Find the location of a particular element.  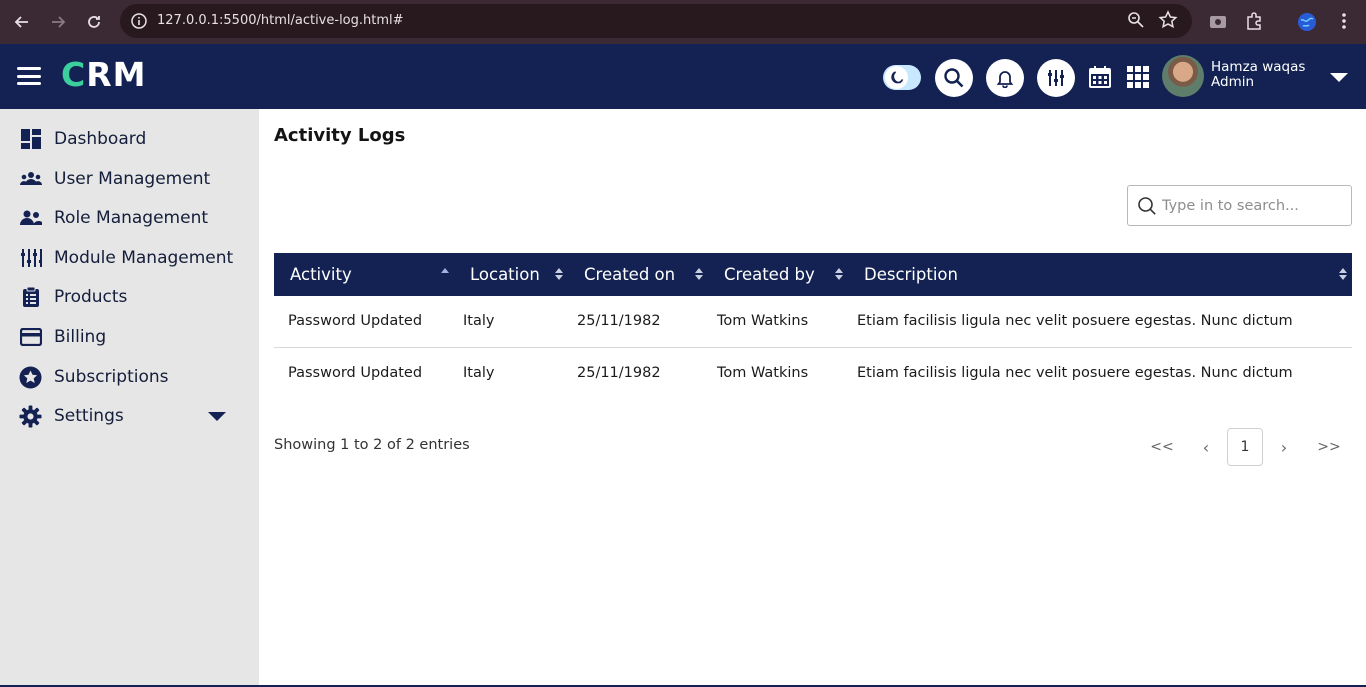

apps-grid-icon is located at coordinates (1138, 77).